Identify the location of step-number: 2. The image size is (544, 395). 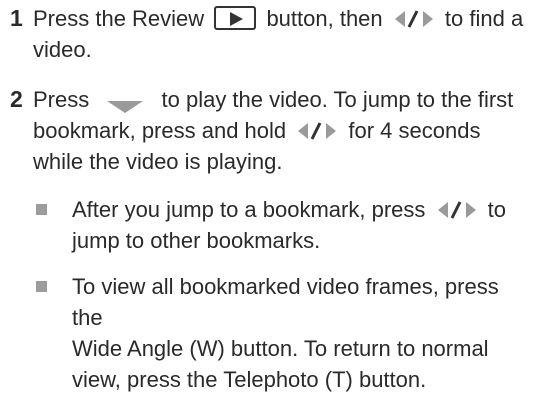
(16, 99).